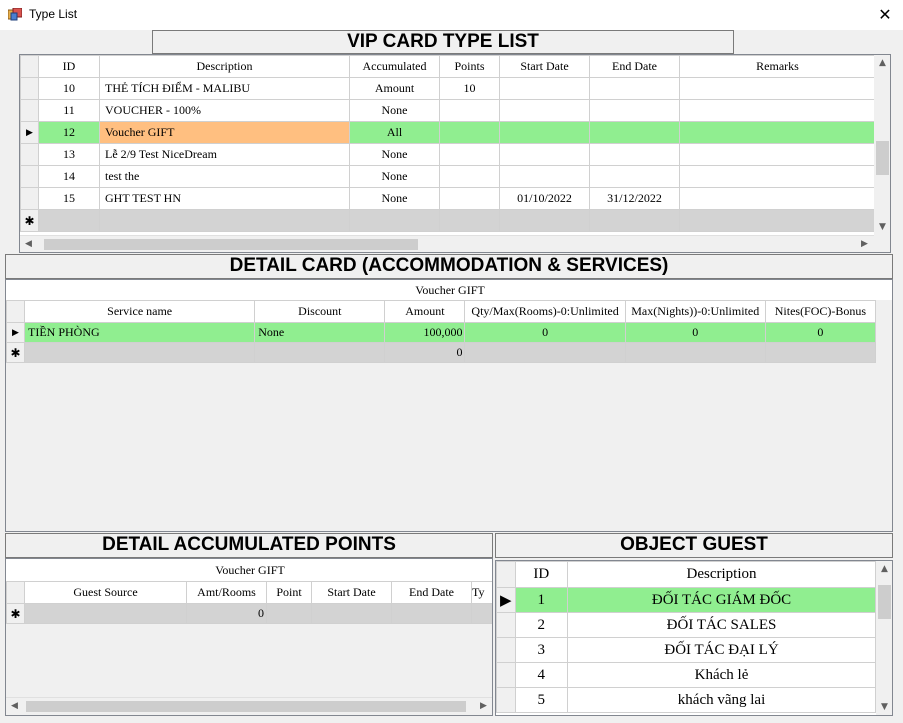 The height and width of the screenshot is (723, 903). What do you see at coordinates (686, 675) in the screenshot?
I see `table-row: 4 Khách lẻ` at bounding box center [686, 675].